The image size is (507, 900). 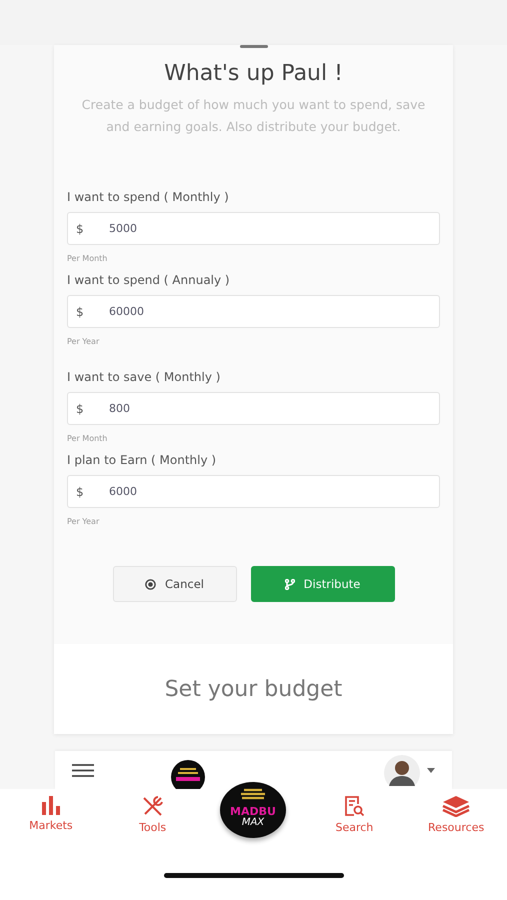 What do you see at coordinates (253, 311) in the screenshot?
I see `amount-field: $ 60000` at bounding box center [253, 311].